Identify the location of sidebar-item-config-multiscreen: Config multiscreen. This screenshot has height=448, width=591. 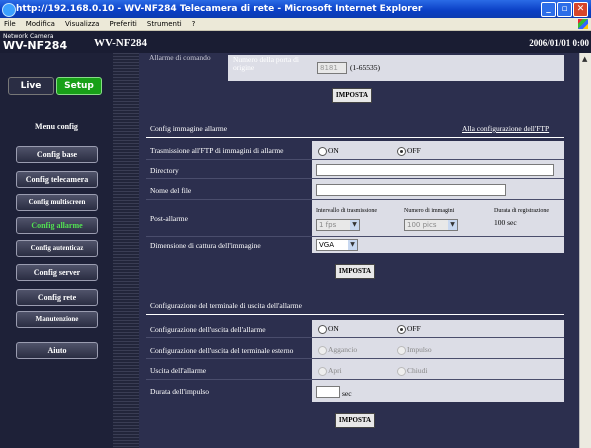
(57, 202).